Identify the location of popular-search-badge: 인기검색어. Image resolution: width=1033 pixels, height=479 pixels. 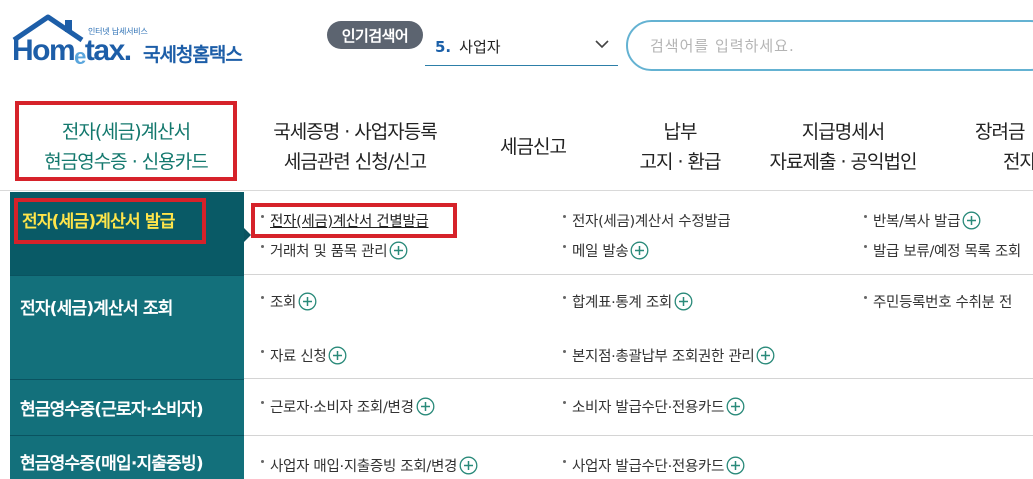
(375, 35).